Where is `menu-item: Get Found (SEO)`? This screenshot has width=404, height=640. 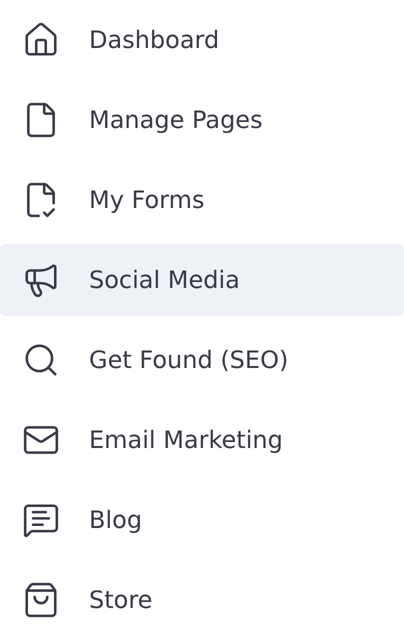
menu-item: Get Found (SEO) is located at coordinates (202, 360).